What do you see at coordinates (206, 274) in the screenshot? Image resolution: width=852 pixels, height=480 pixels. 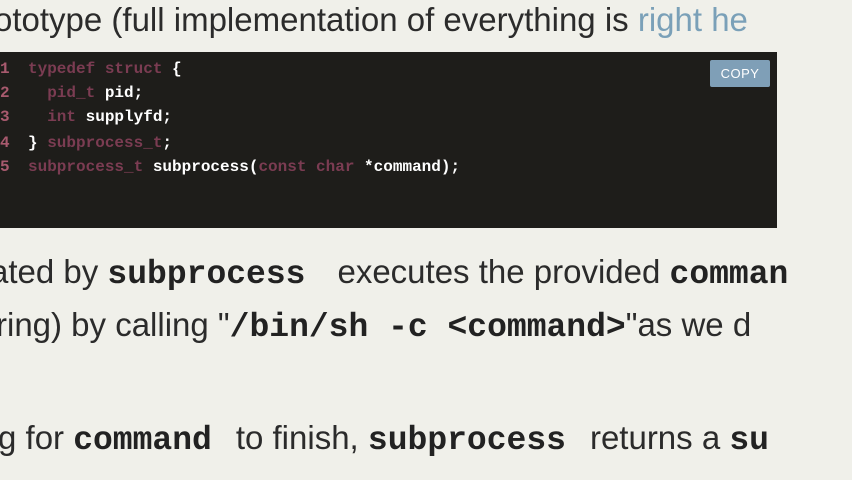 I see `p1-code-subprocess: subprocess` at bounding box center [206, 274].